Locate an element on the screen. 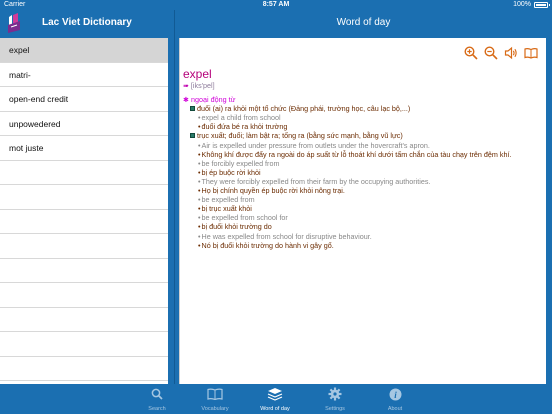 The image size is (552, 414). split-divider is located at coordinates (174, 197).